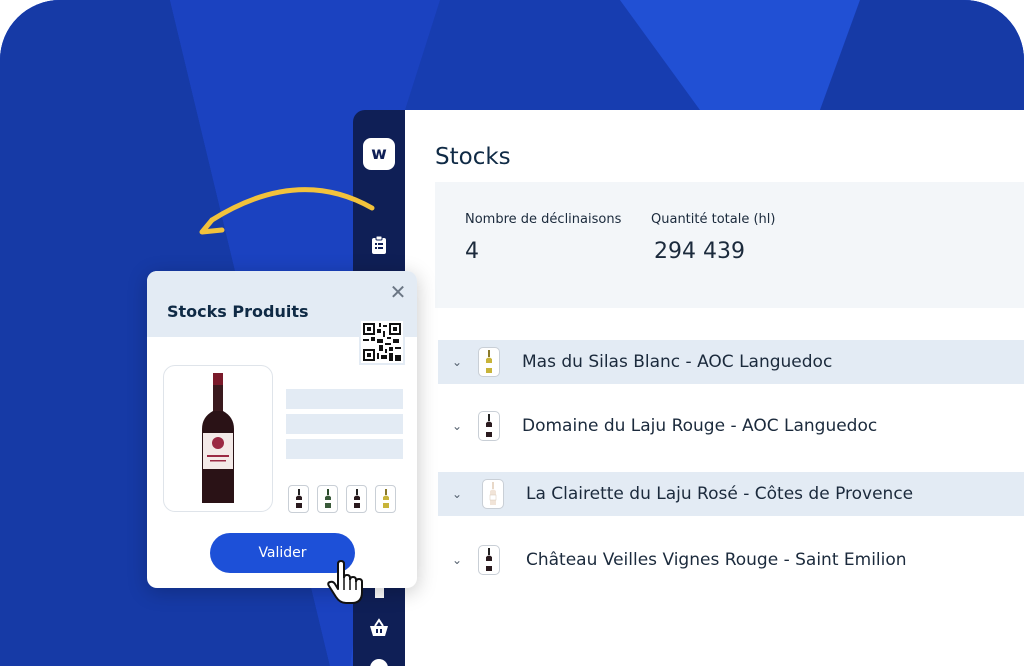 Image resolution: width=1024 pixels, height=666 pixels. What do you see at coordinates (713, 219) in the screenshot?
I see `stat-label: Quantité totale (hl)` at bounding box center [713, 219].